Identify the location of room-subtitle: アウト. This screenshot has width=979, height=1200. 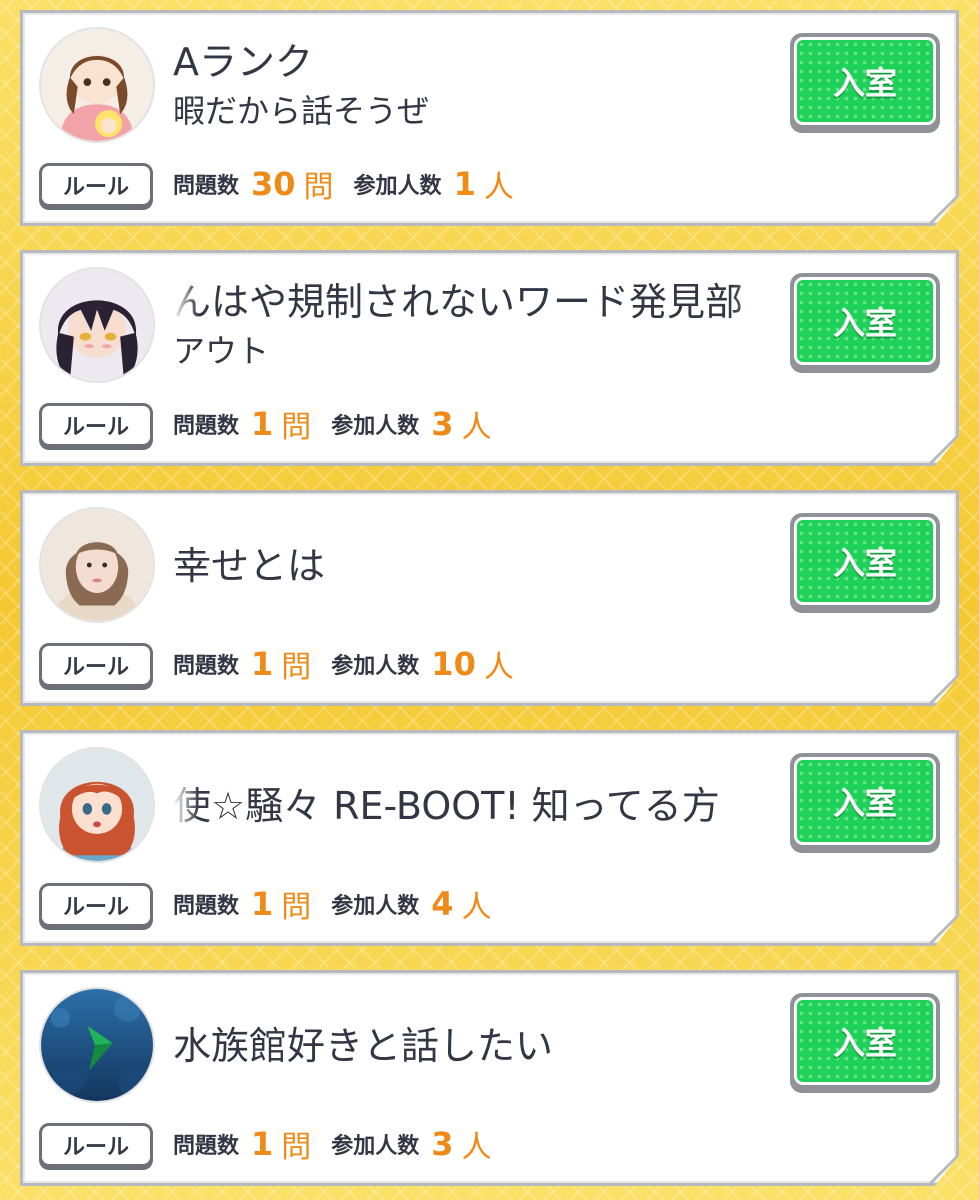
(221, 351).